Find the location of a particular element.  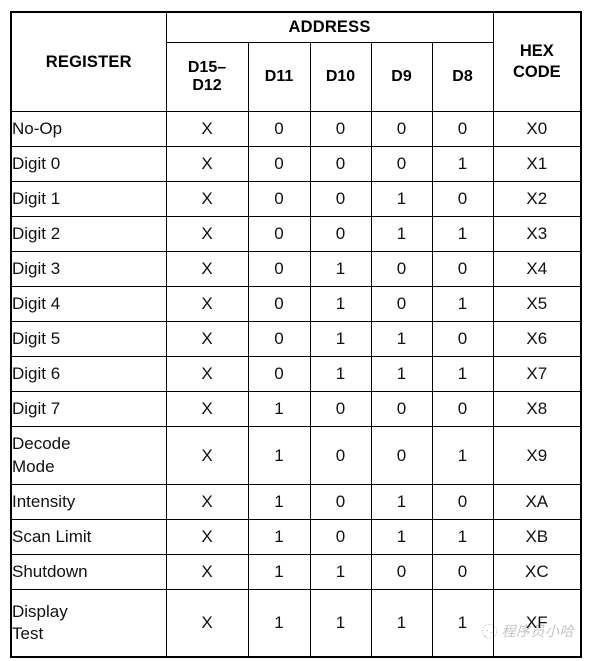

hex-code-cell: X5 is located at coordinates (537, 304).